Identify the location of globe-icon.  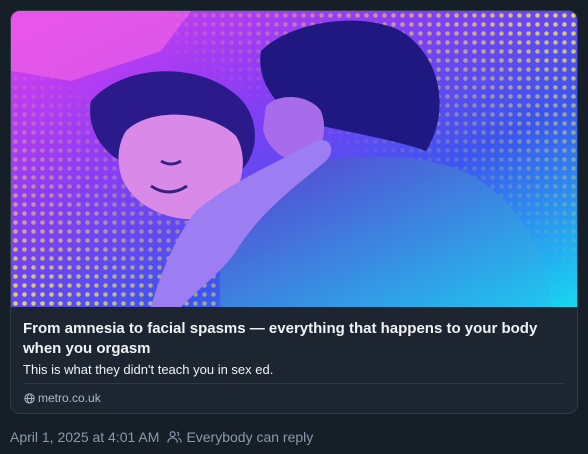
(29, 398).